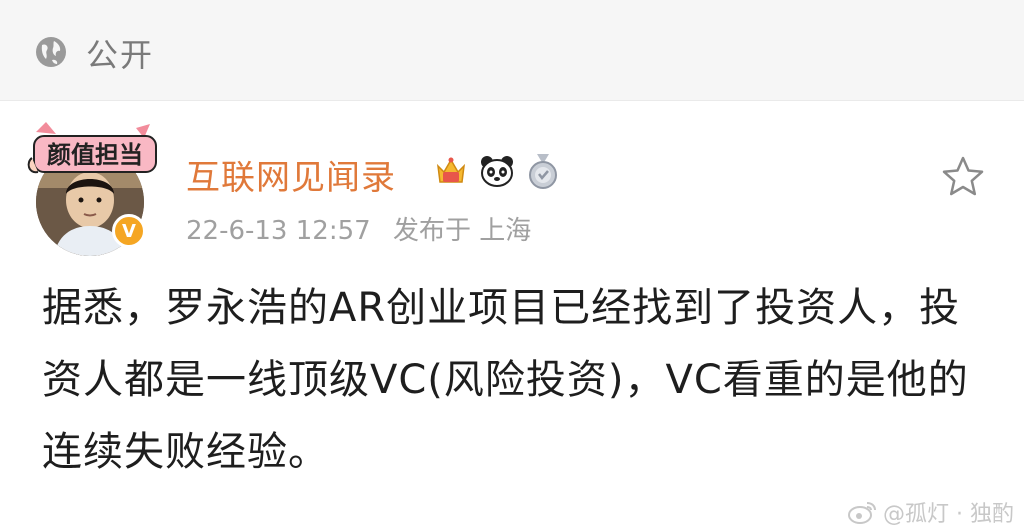  I want to click on visibility-label: 公开, so click(120, 55).